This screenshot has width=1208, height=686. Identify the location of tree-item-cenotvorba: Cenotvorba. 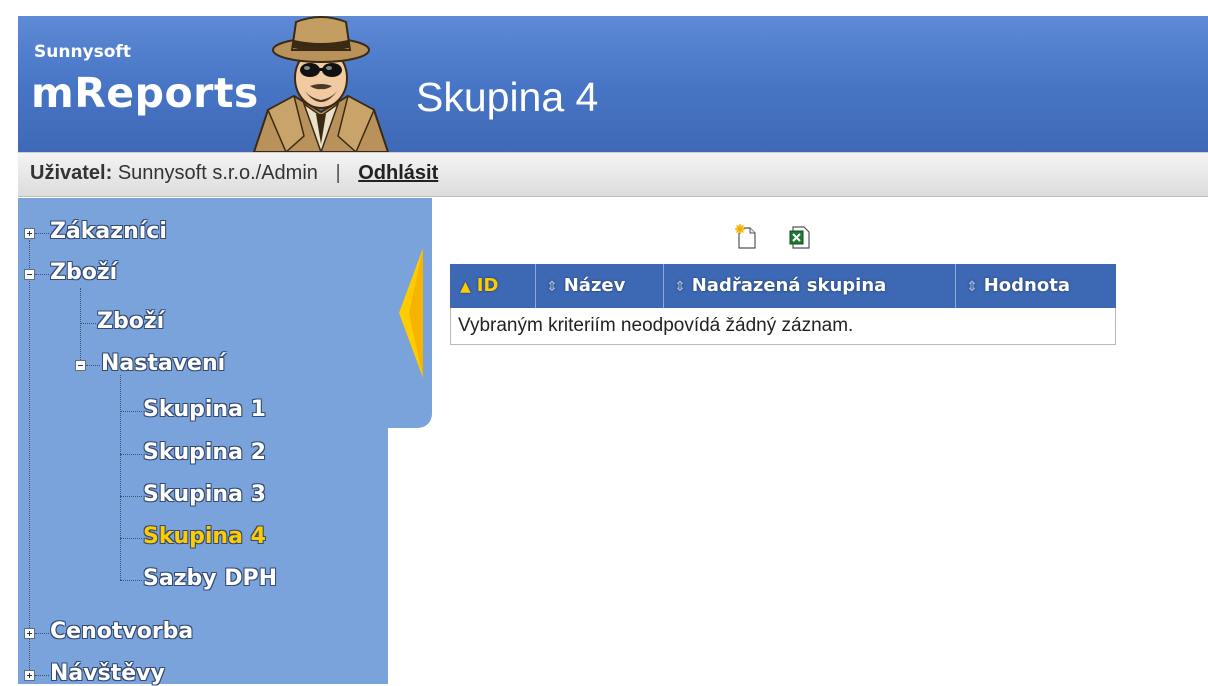
(121, 631).